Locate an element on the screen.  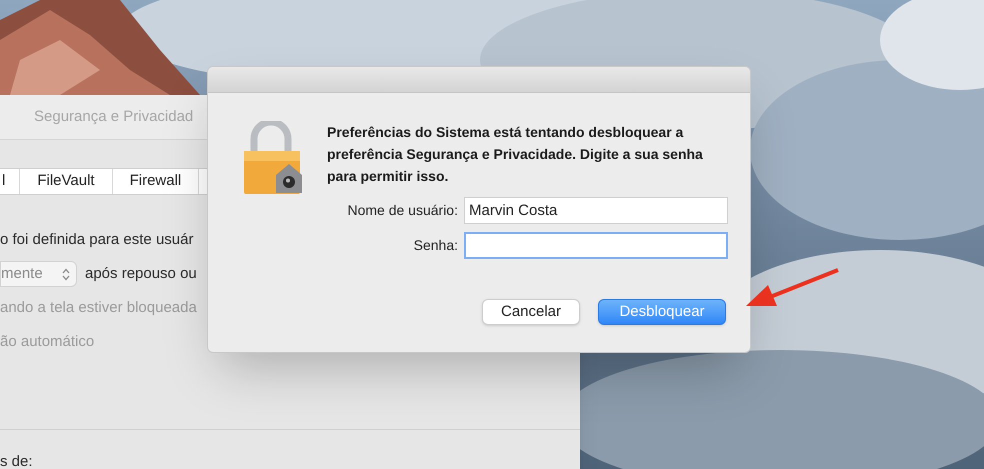
input-field: Marvin Costa is located at coordinates (596, 210).